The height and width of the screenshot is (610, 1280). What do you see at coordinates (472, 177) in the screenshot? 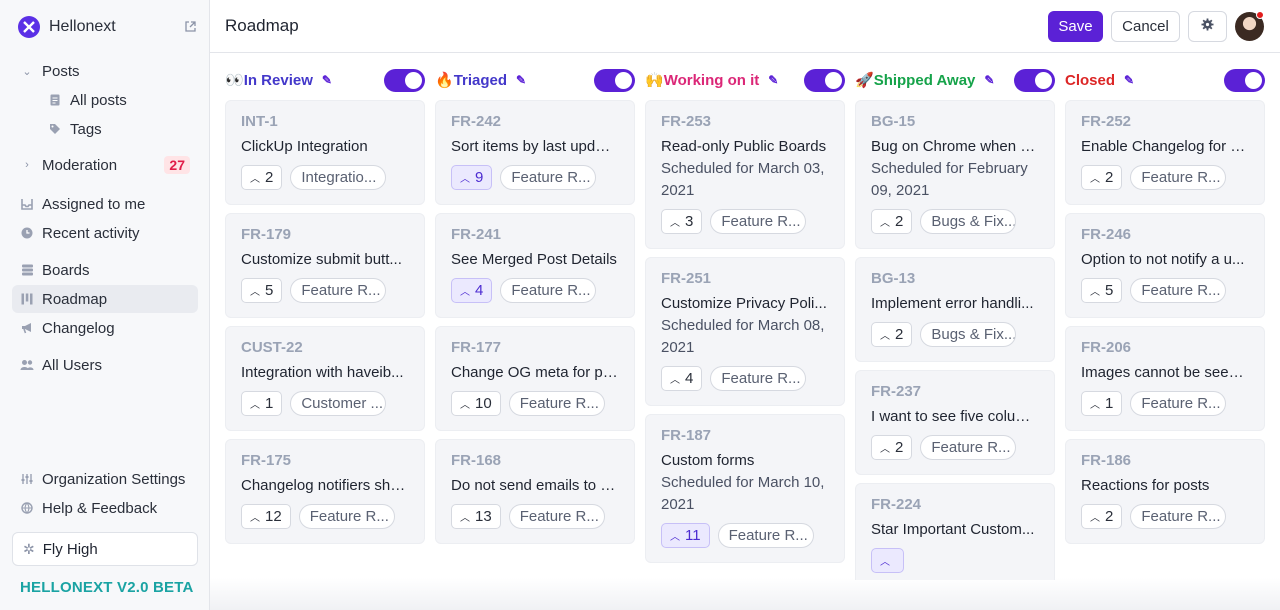
I see `upvote-button: ︿ 9` at bounding box center [472, 177].